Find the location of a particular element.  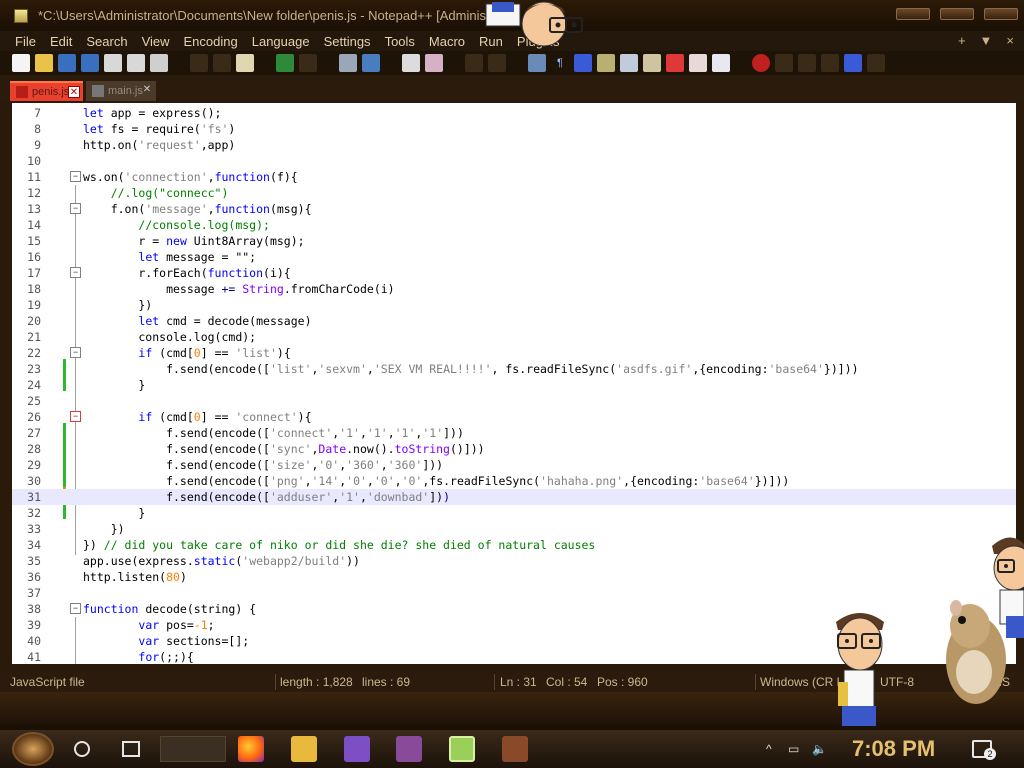

firefox-icon is located at coordinates (251, 749).